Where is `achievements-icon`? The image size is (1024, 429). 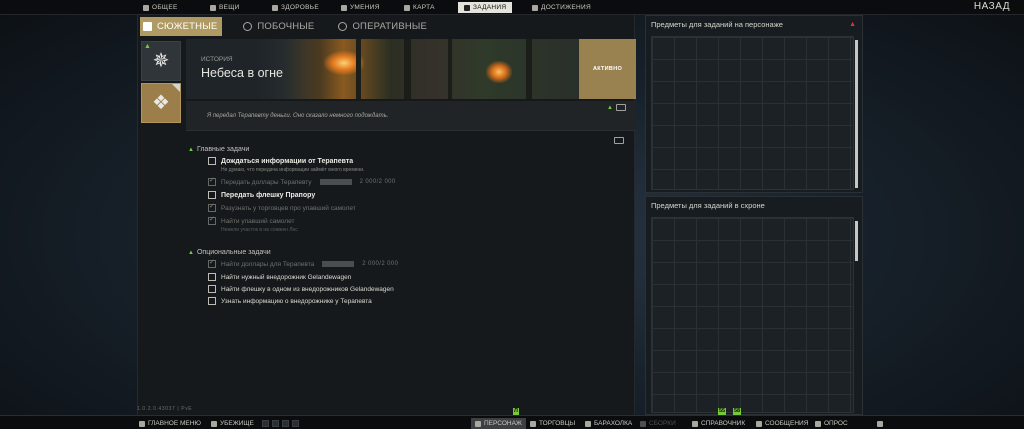 achievements-icon is located at coordinates (535, 7).